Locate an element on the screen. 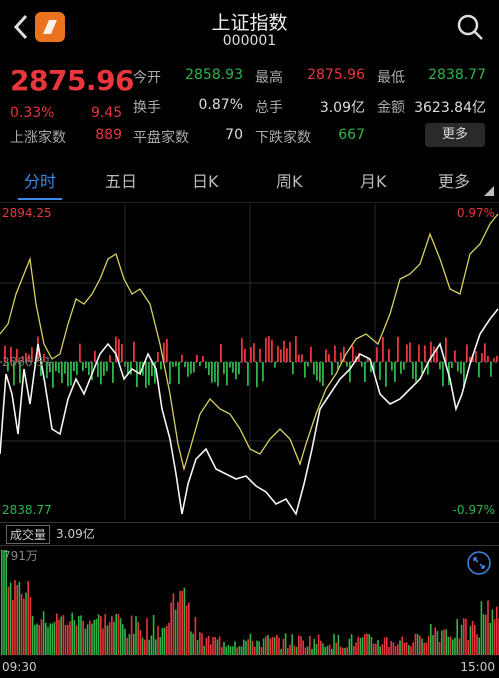 This screenshot has width=499, height=678. stat-value-amount: 3623.84亿 is located at coordinates (450, 108).